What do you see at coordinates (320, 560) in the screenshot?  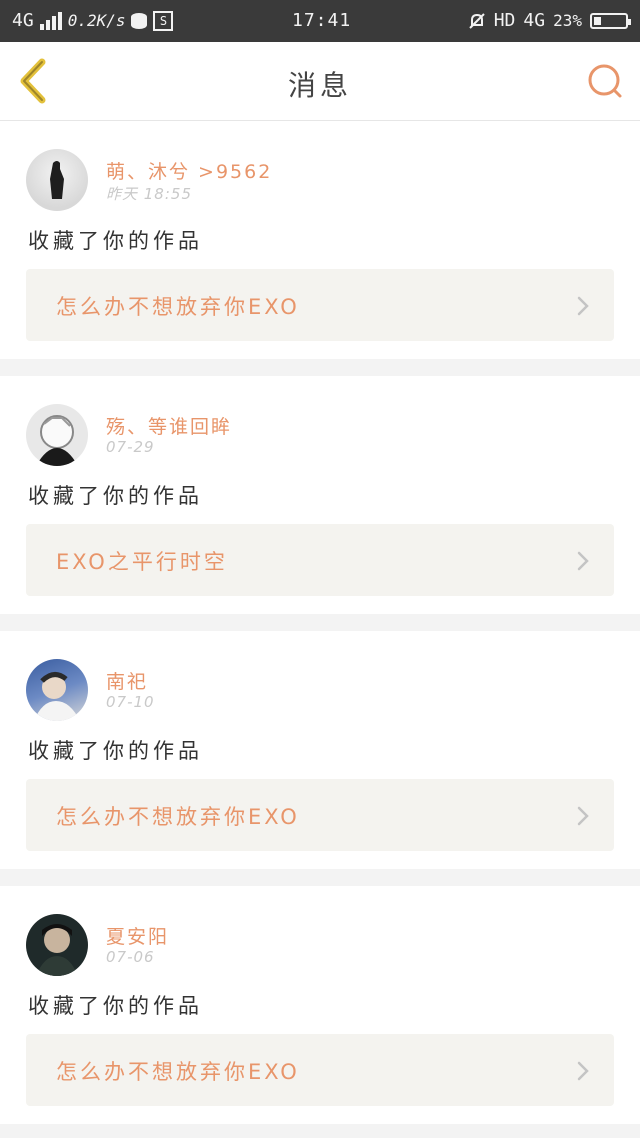 I see `work-link: EXO之平行时空` at bounding box center [320, 560].